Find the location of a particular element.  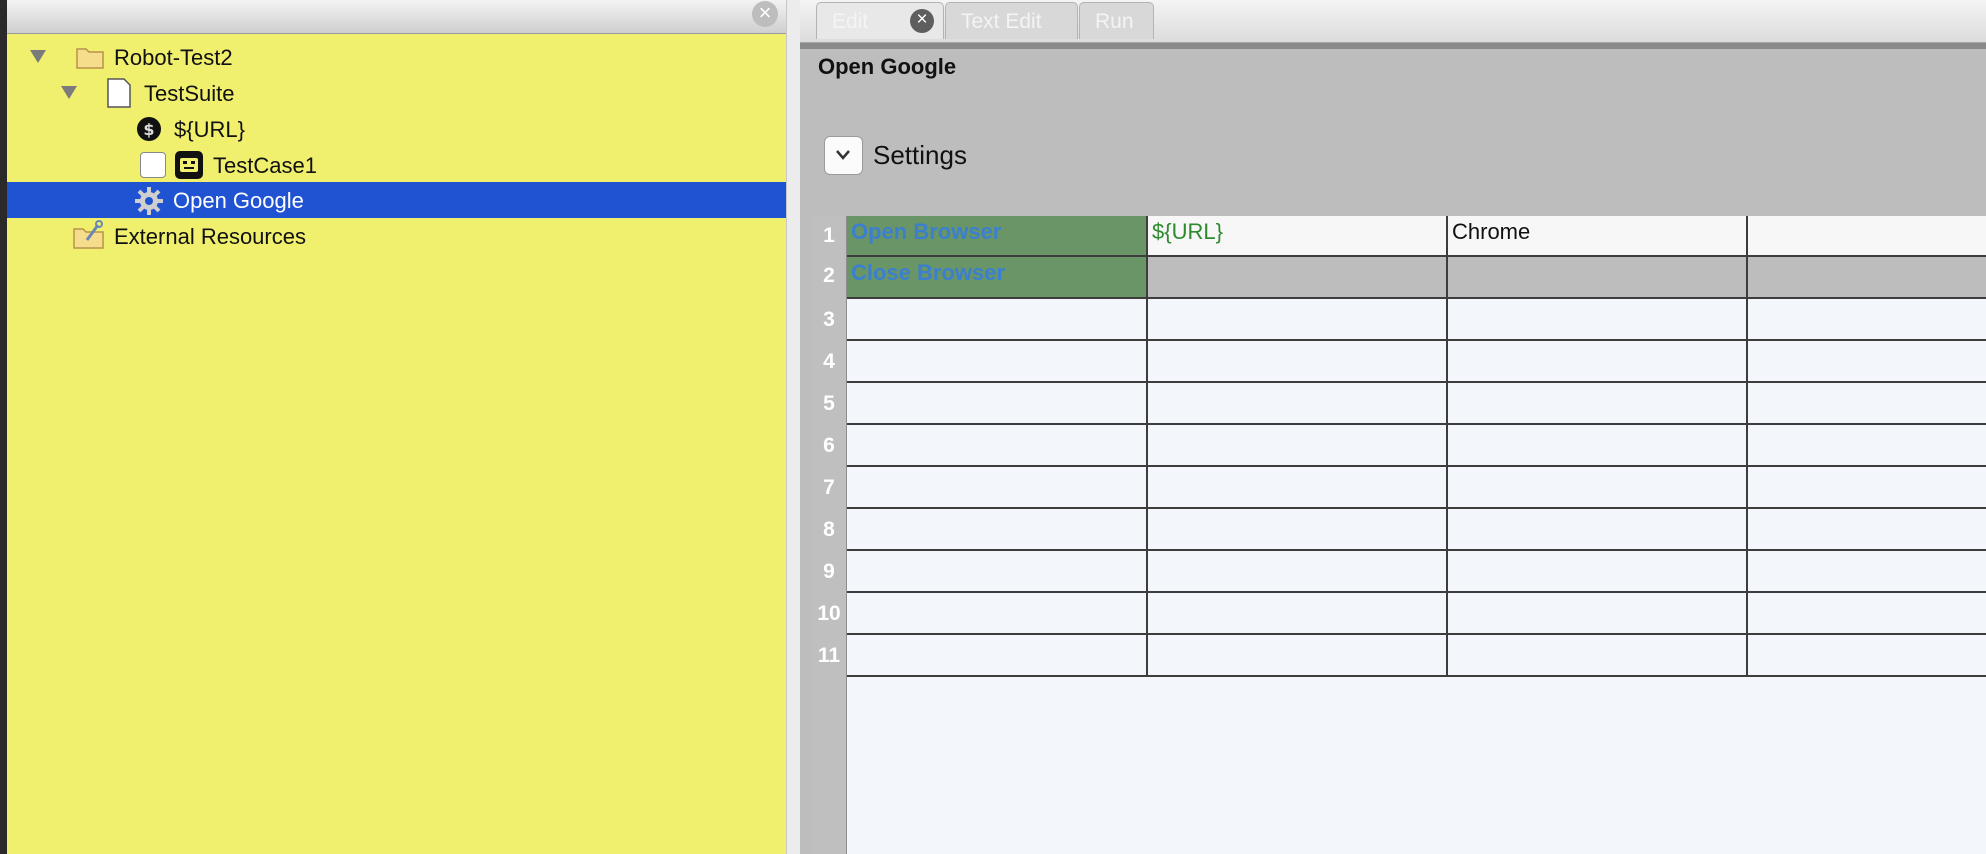

row-number-column: 1 2 3 4 5 6 7 8 9 10 11 is located at coordinates (829, 535).